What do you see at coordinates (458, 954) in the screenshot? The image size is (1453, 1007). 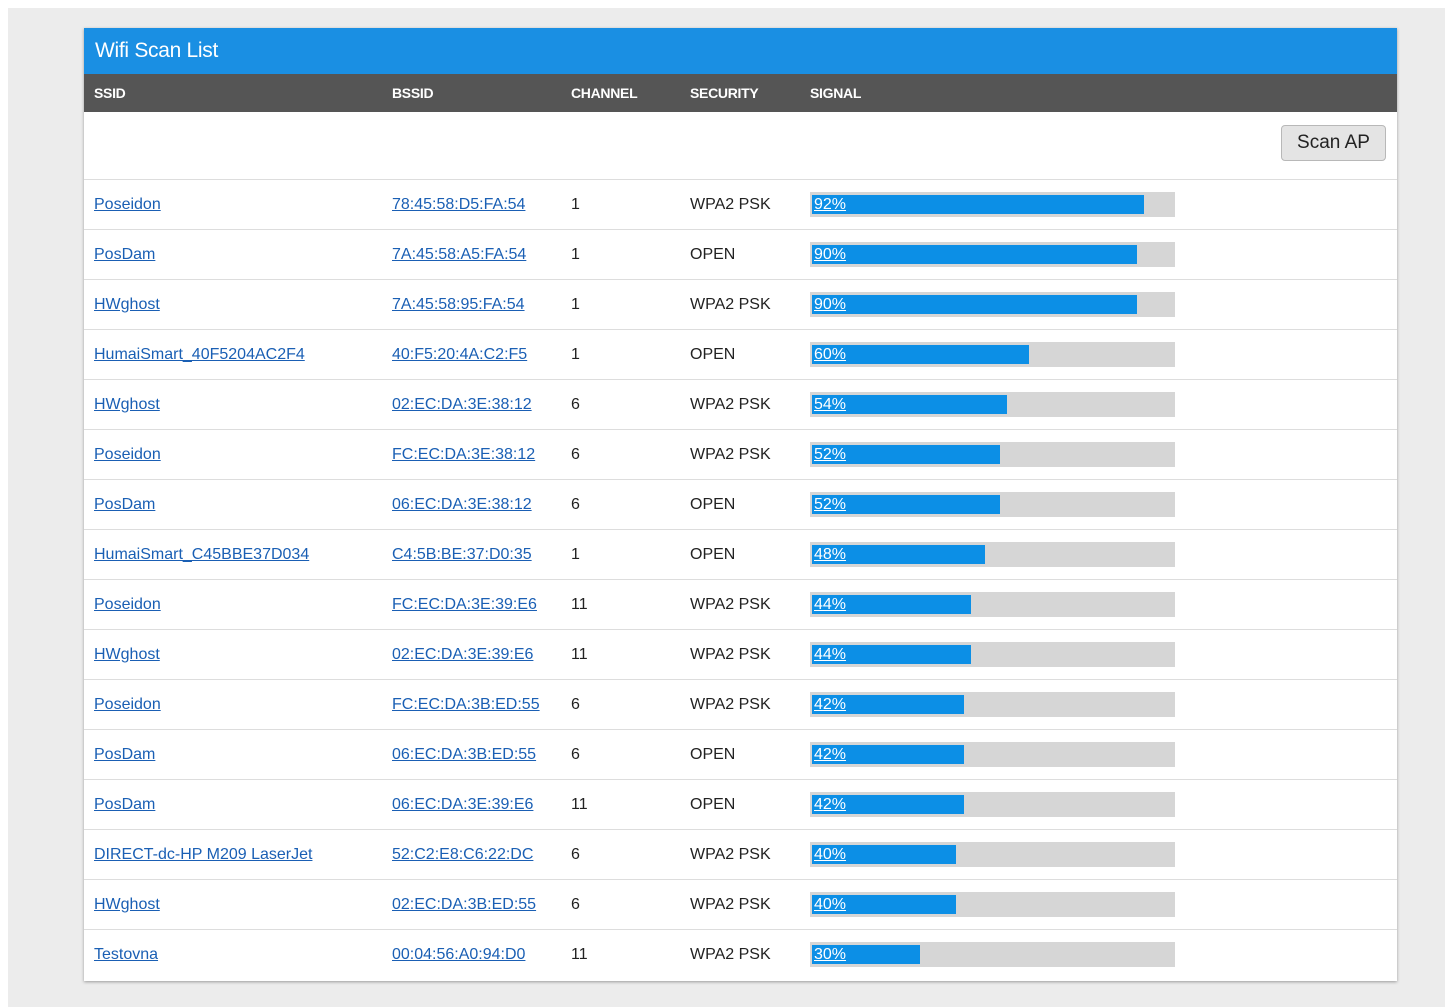 I see `bssid-link: 00:04:56:A0:94:D0` at bounding box center [458, 954].